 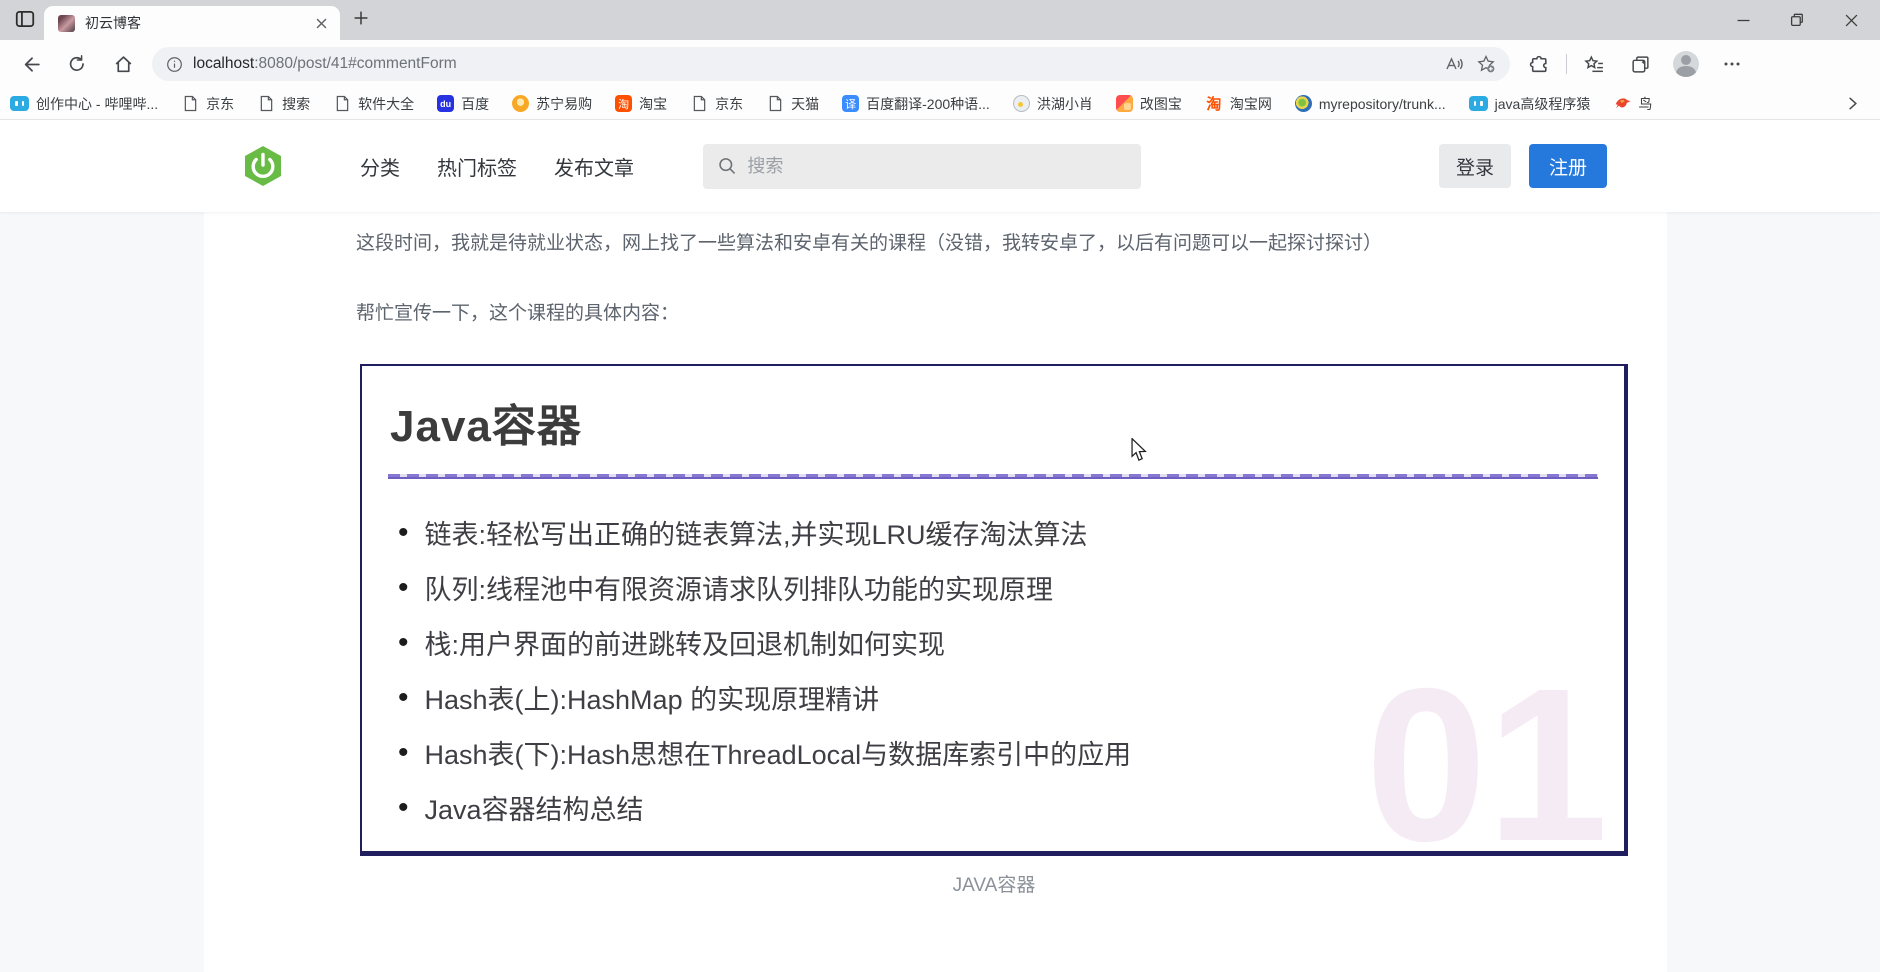 I want to click on window-controls, so click(x=1800, y=20).